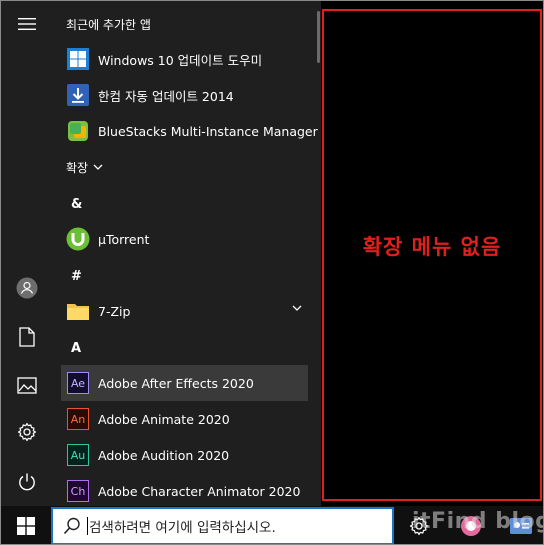  I want to click on app-item-audition: Au Adobe Audition 2020, so click(184, 455).